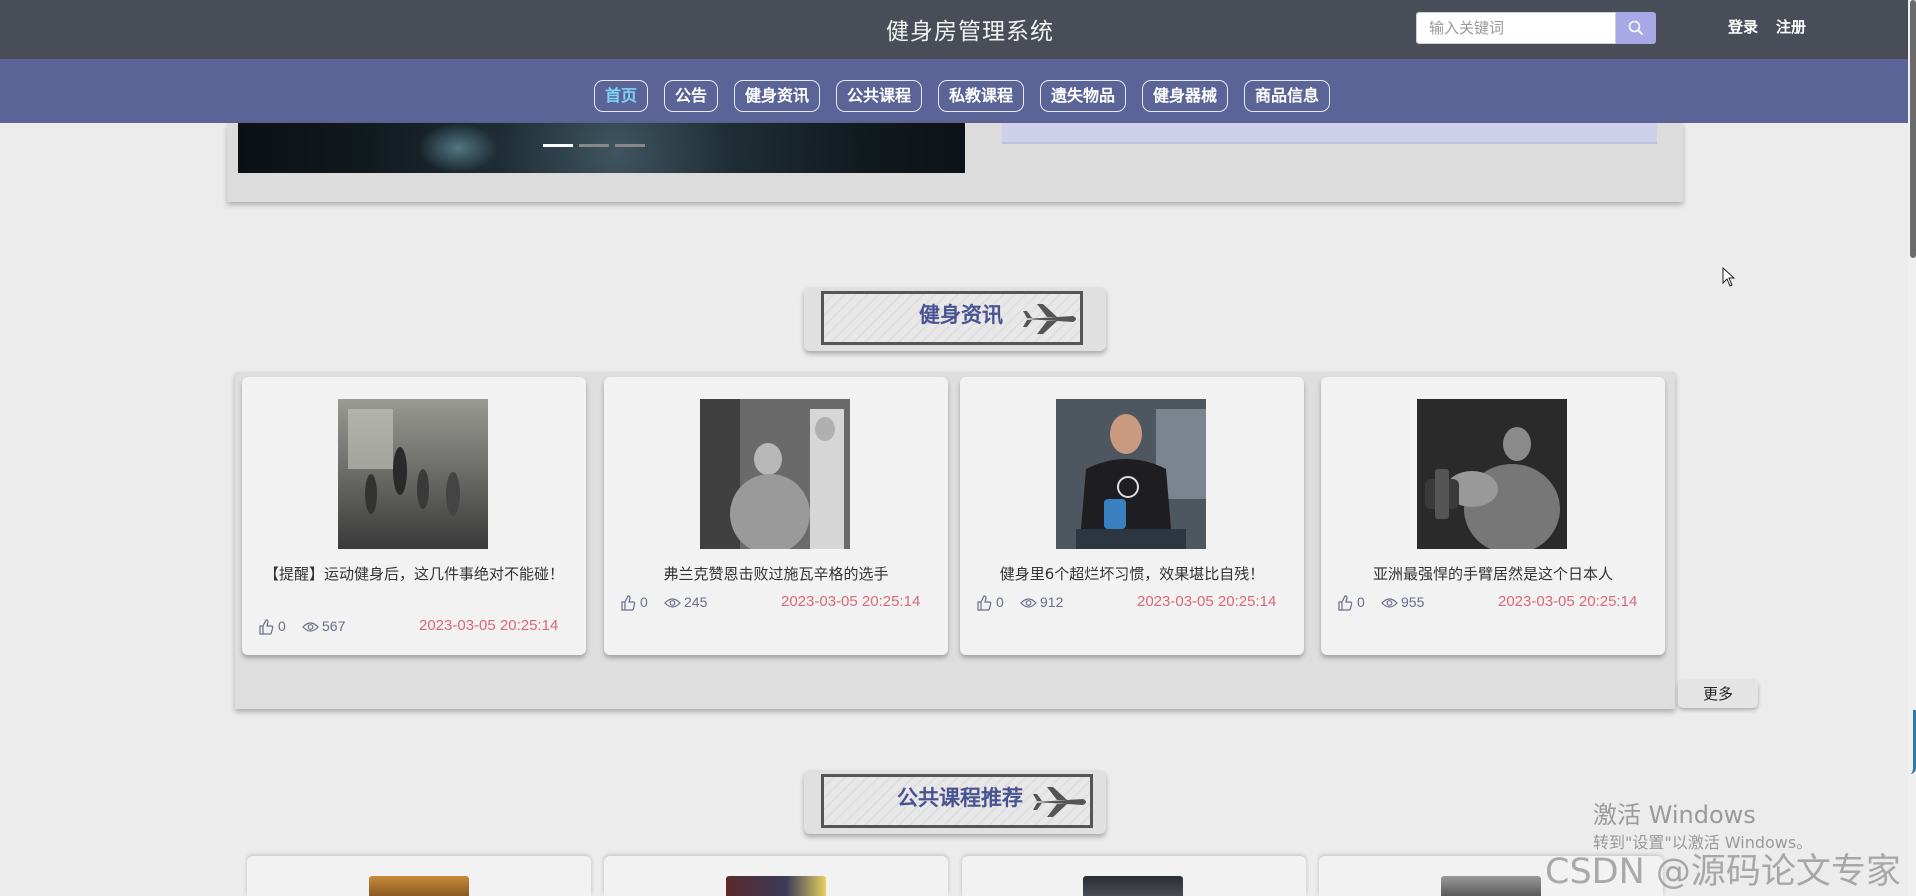 This screenshot has height=896, width=1916. Describe the element at coordinates (1329, 133) in the screenshot. I see `banner-side-panel` at that location.